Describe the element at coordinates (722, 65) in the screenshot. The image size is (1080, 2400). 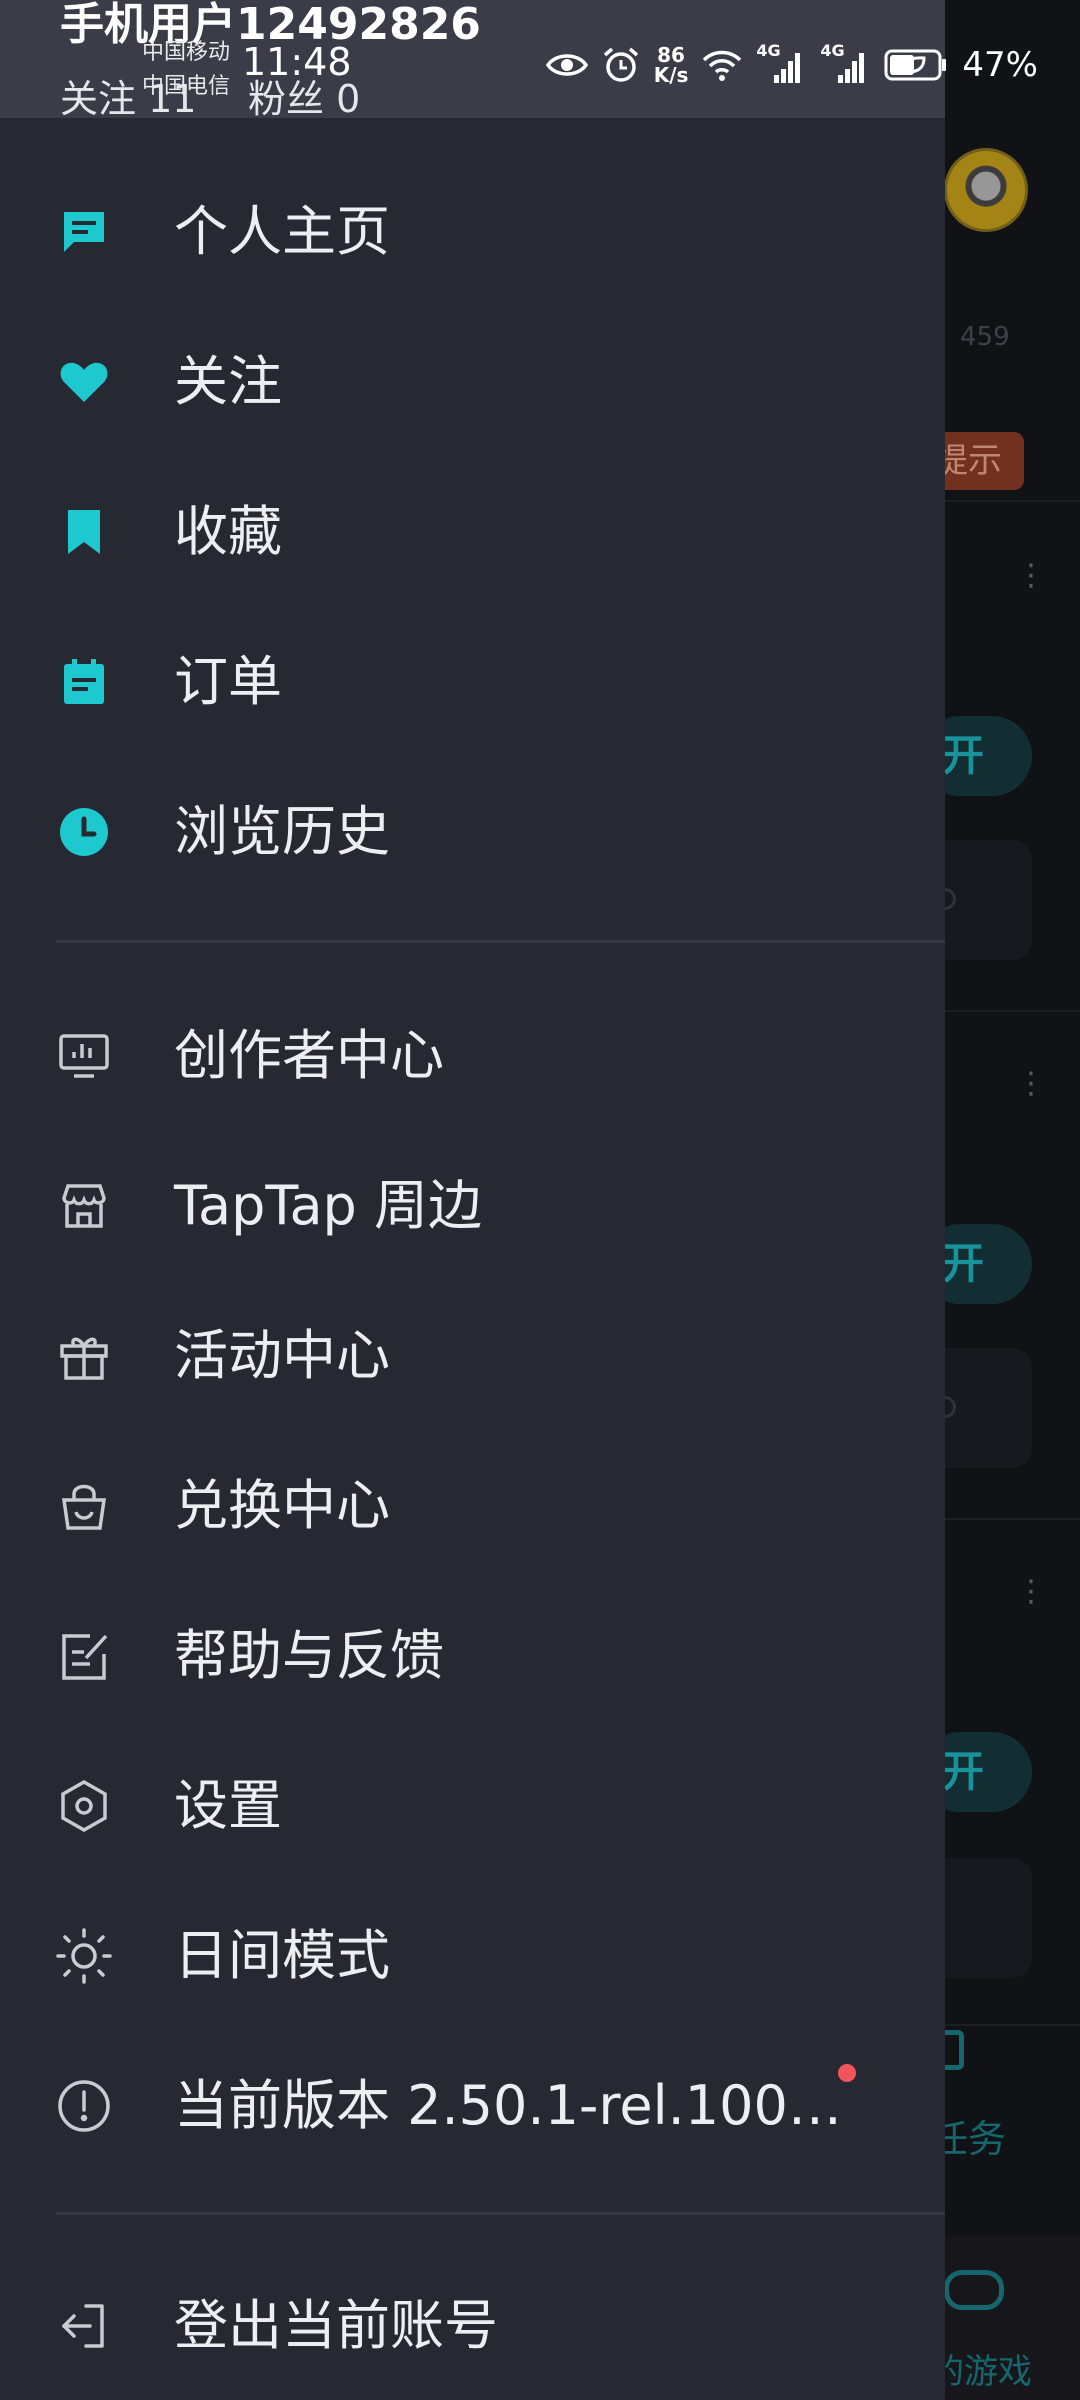
I see `wifi-icon` at that location.